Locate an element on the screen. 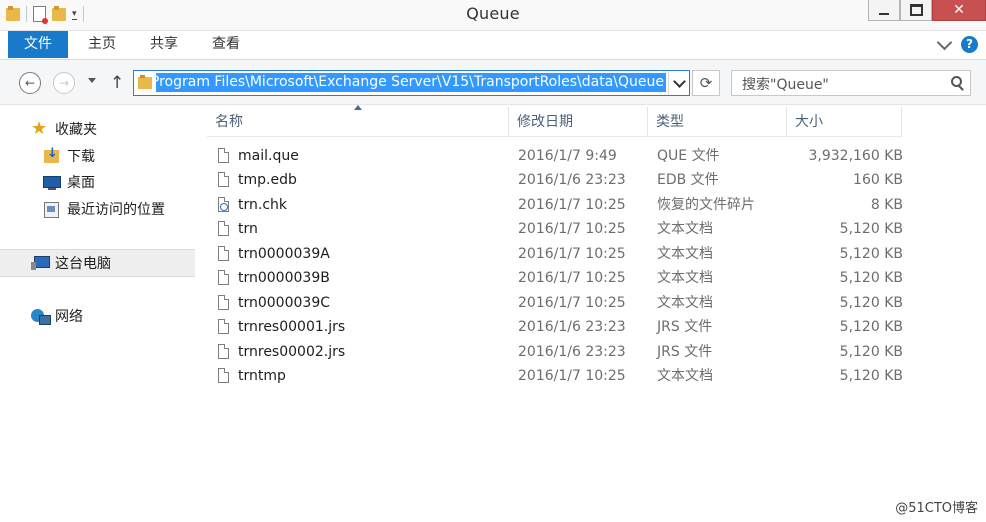  file-row: trn0000039A 2016/1/7 10:25 文本文档 5,120 KB is located at coordinates (555, 254).